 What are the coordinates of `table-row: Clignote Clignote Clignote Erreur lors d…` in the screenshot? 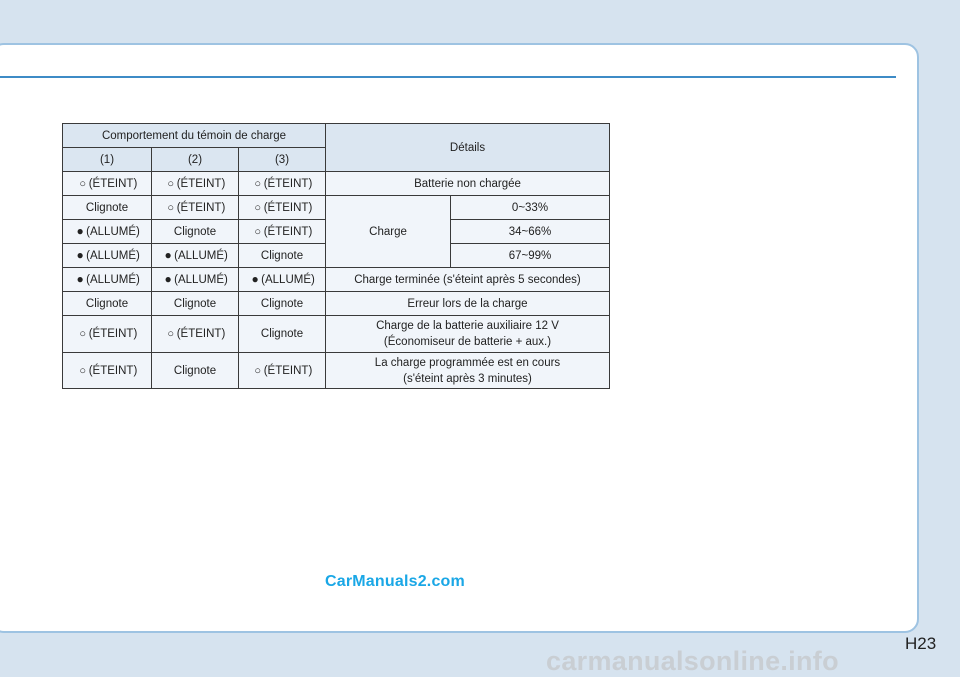 It's located at (336, 303).